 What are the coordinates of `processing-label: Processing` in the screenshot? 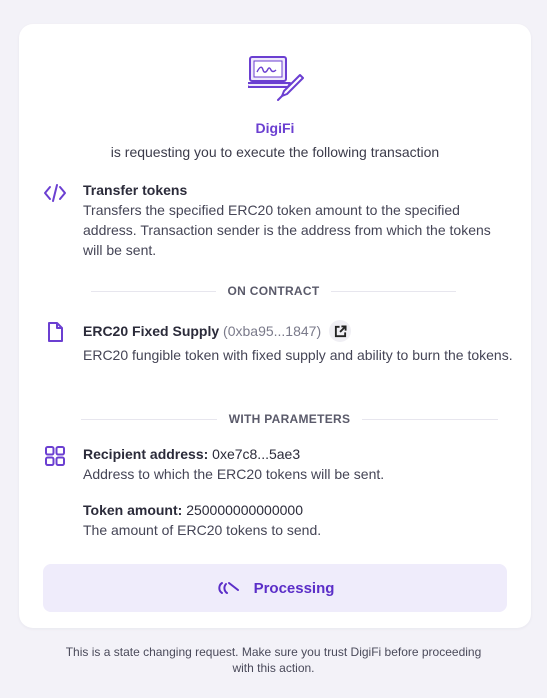 It's located at (294, 588).